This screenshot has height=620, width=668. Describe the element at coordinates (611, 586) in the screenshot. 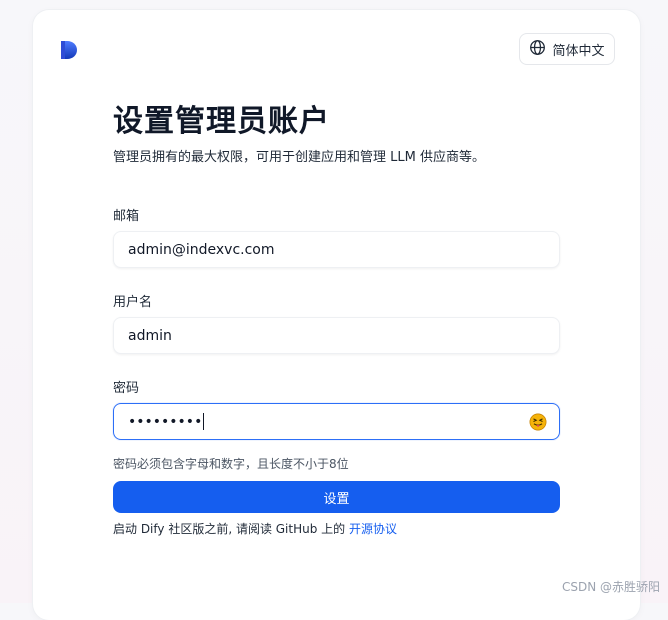

I see `watermark: CSDN @赤胜骄阳` at that location.